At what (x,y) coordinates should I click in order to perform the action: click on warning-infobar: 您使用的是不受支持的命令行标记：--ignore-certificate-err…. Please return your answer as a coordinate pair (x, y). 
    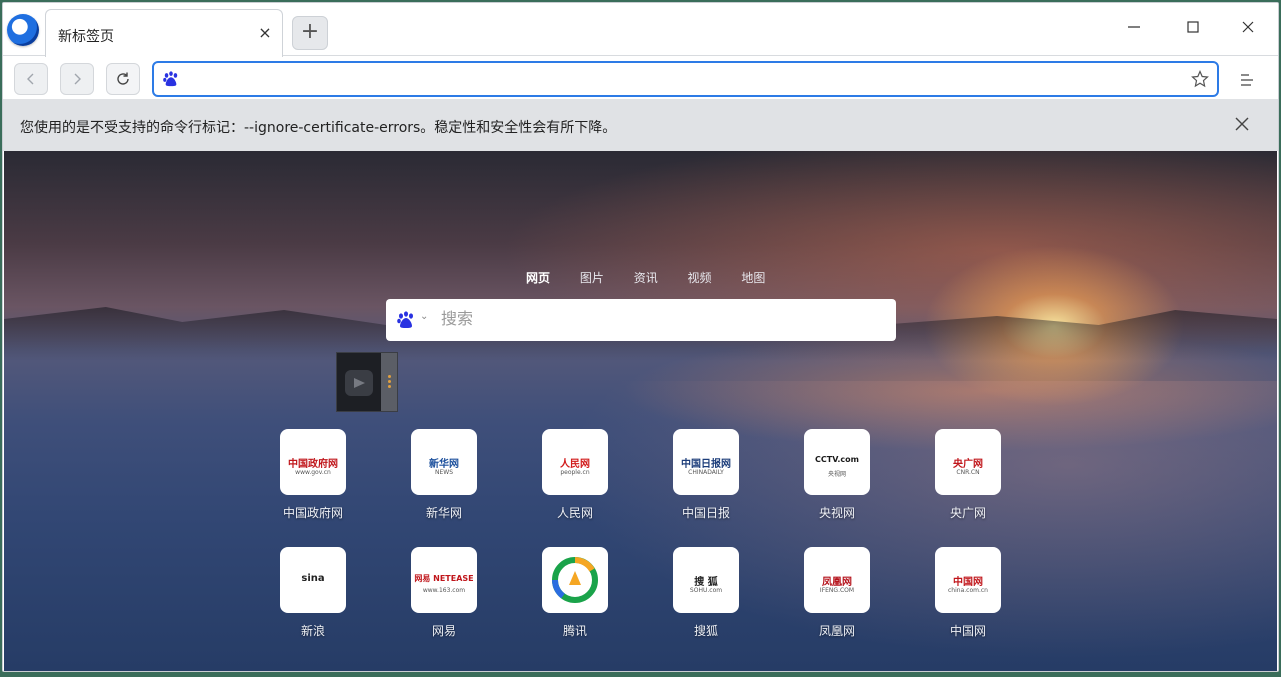
    Looking at the image, I should click on (640, 125).